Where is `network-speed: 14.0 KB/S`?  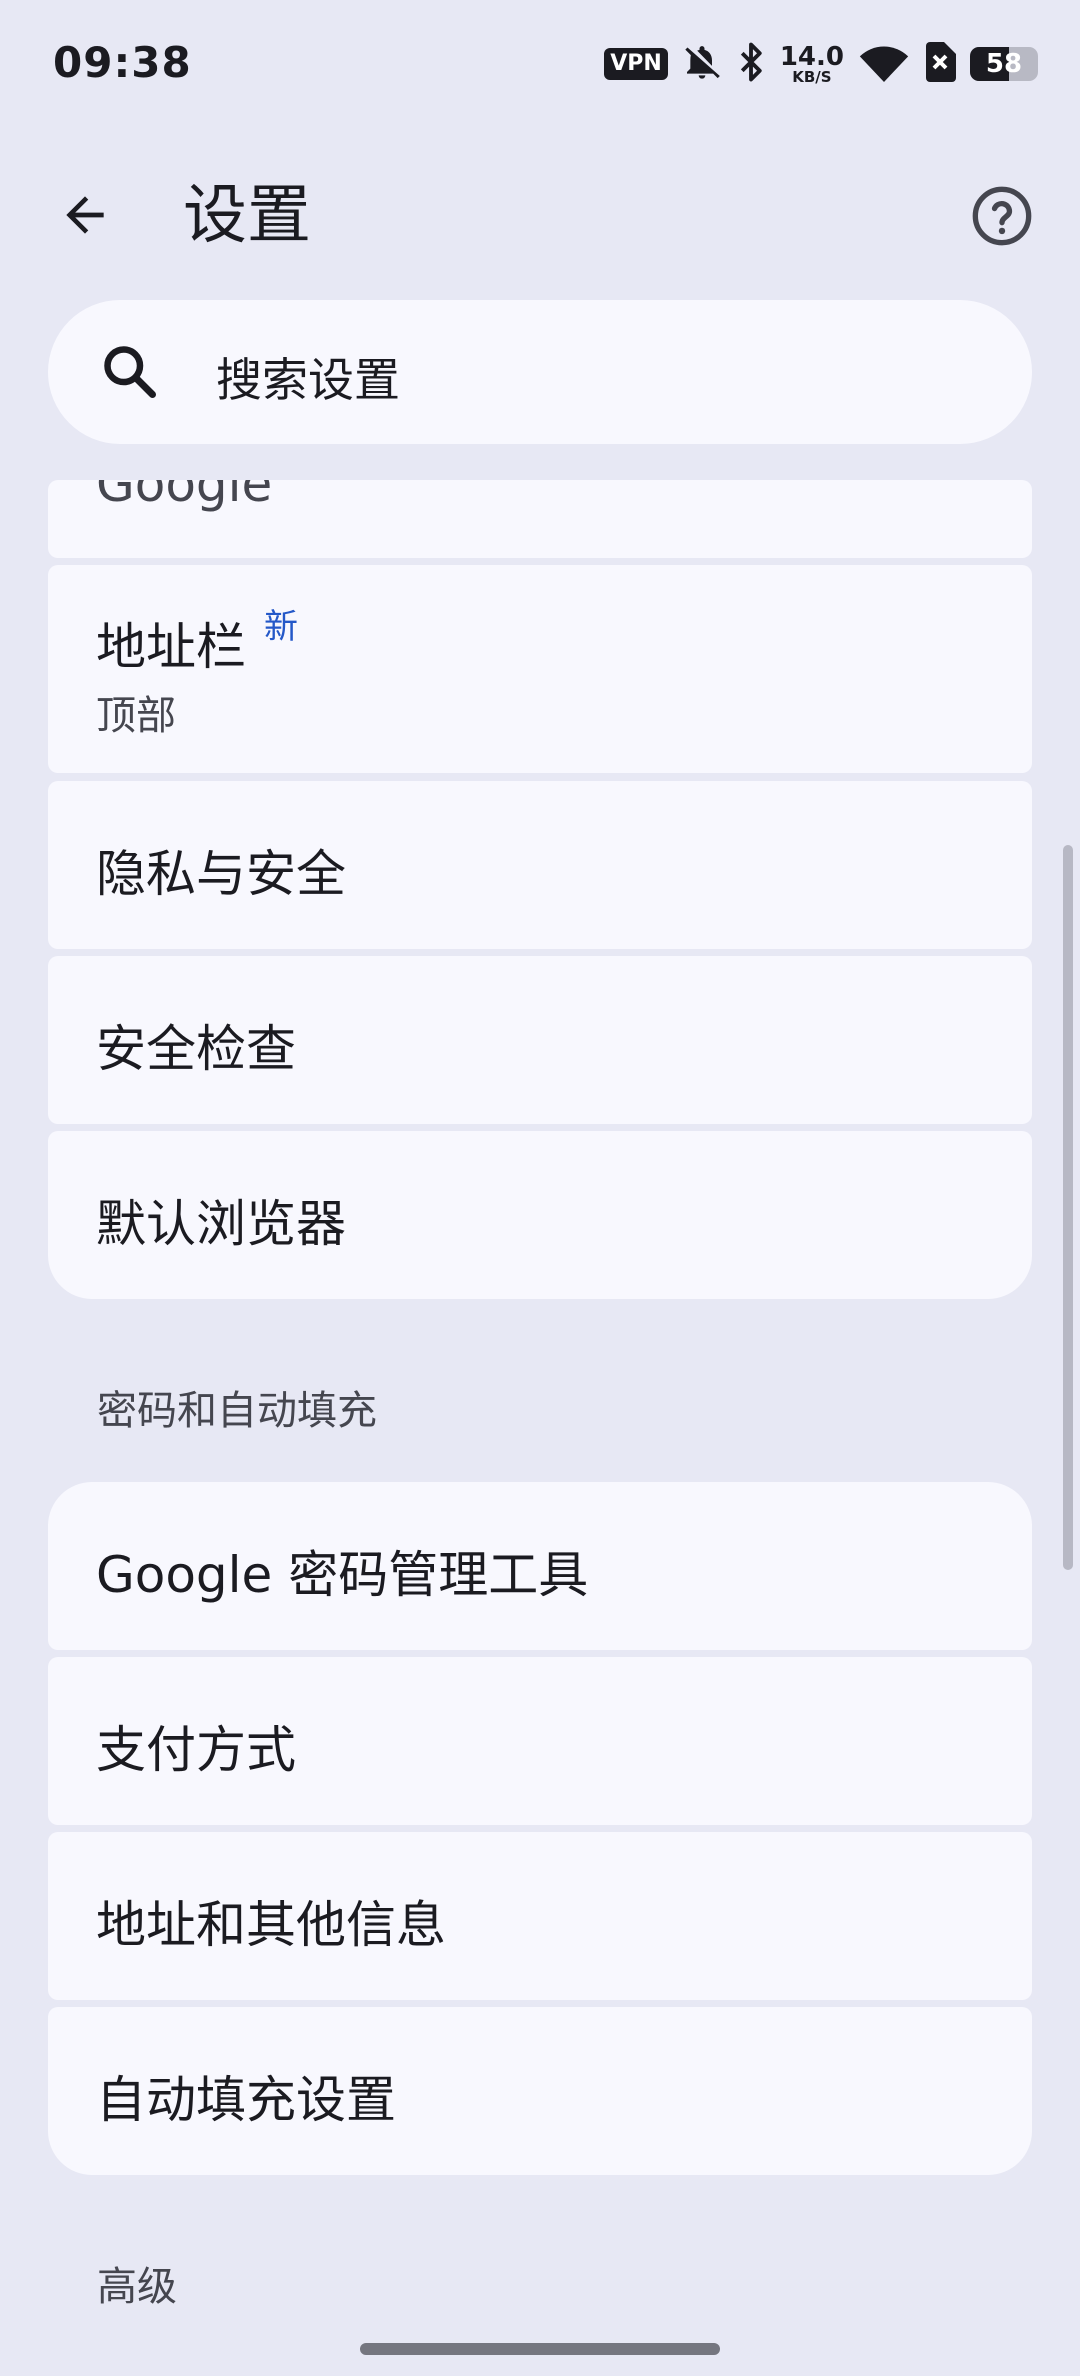
network-speed: 14.0 KB/S is located at coordinates (812, 64).